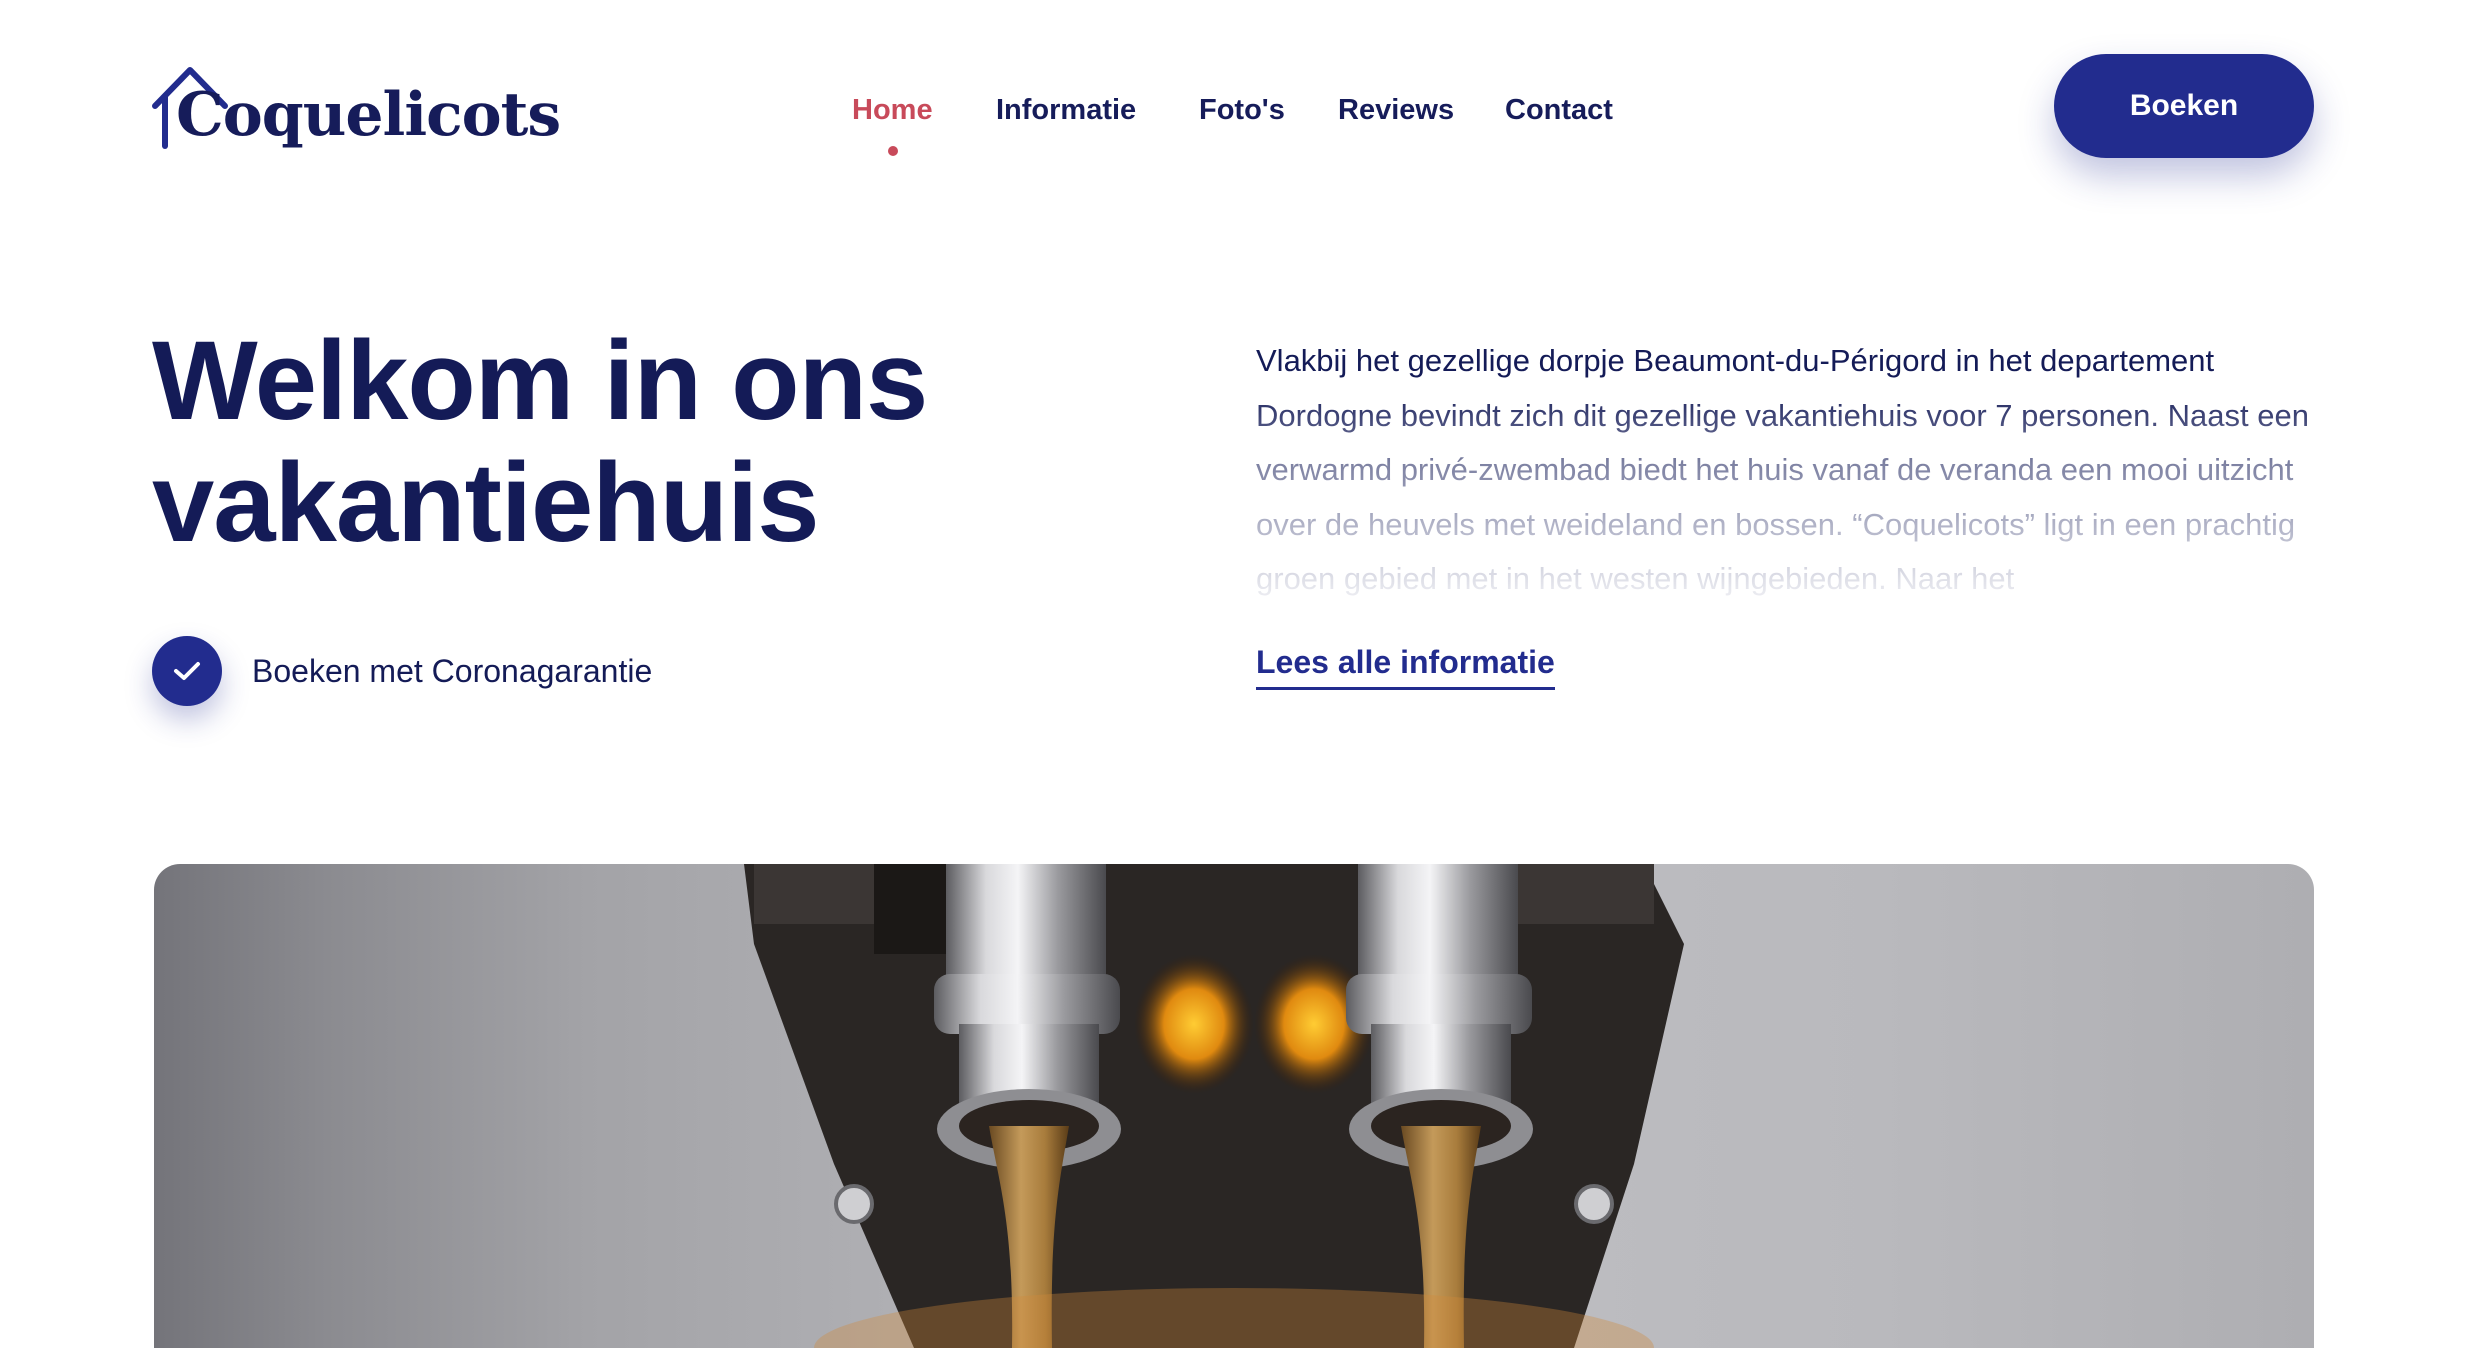 This screenshot has width=2482, height=1348. I want to click on corona-guarantee: Boeken met Coronagarantie, so click(402, 671).